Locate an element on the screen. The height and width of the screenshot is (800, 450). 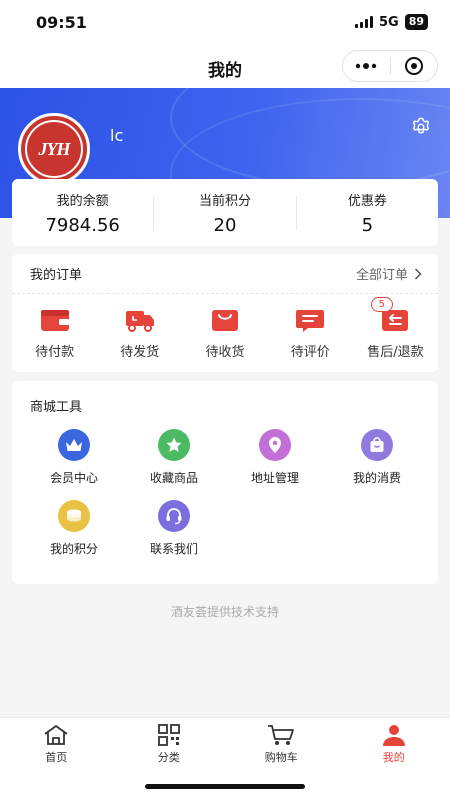
user-icon is located at coordinates (393, 735).